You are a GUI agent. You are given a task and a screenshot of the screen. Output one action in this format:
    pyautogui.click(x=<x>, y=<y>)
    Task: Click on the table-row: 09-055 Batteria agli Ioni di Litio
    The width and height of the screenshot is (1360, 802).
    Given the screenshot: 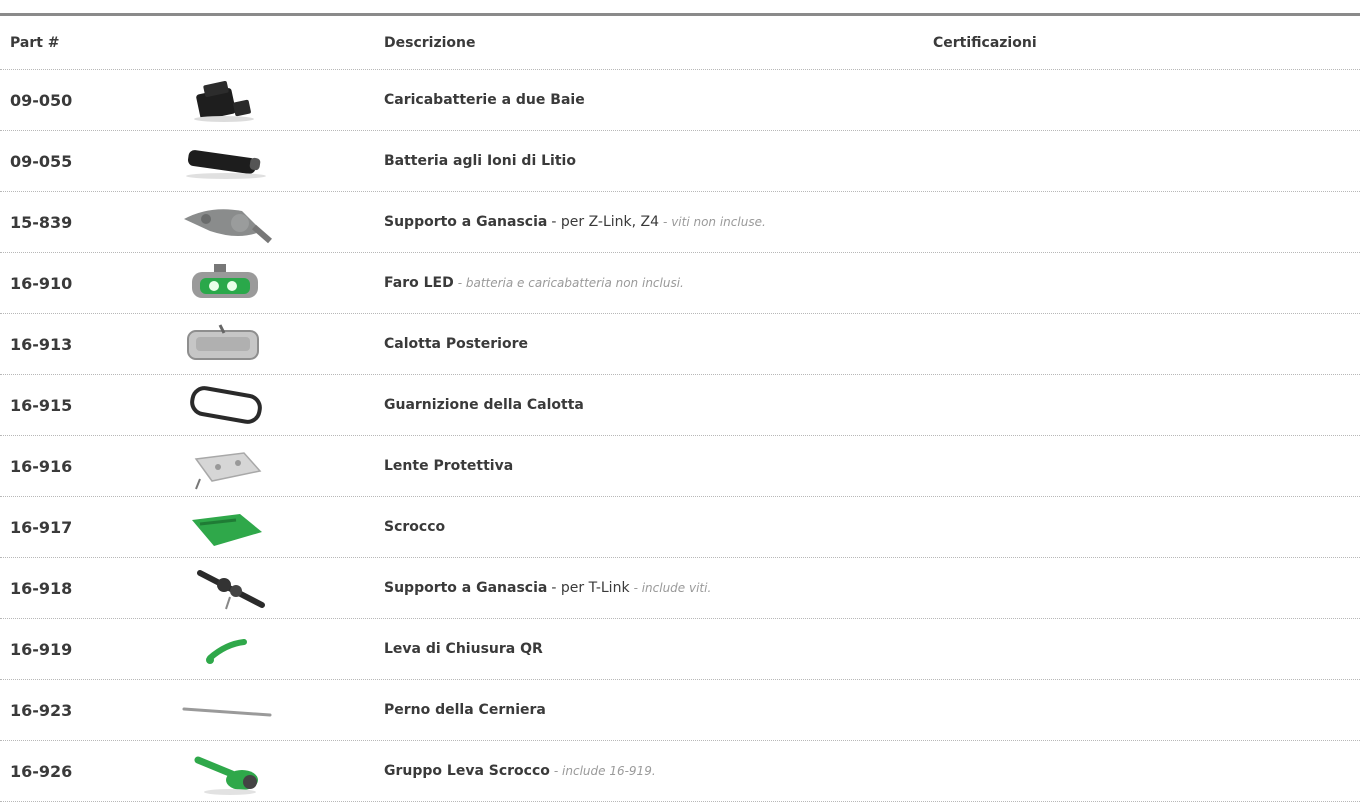 What is the action you would take?
    pyautogui.click(x=680, y=161)
    